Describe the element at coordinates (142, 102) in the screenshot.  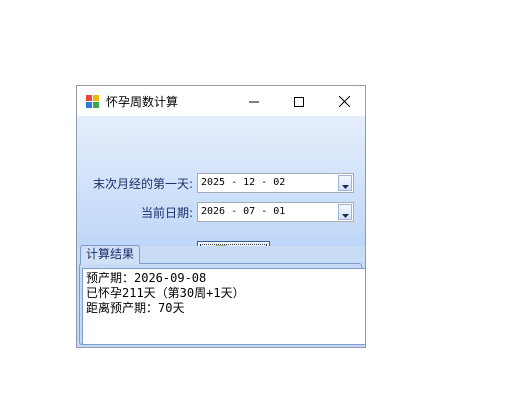
I see `window-title: 怀孕周数计算` at that location.